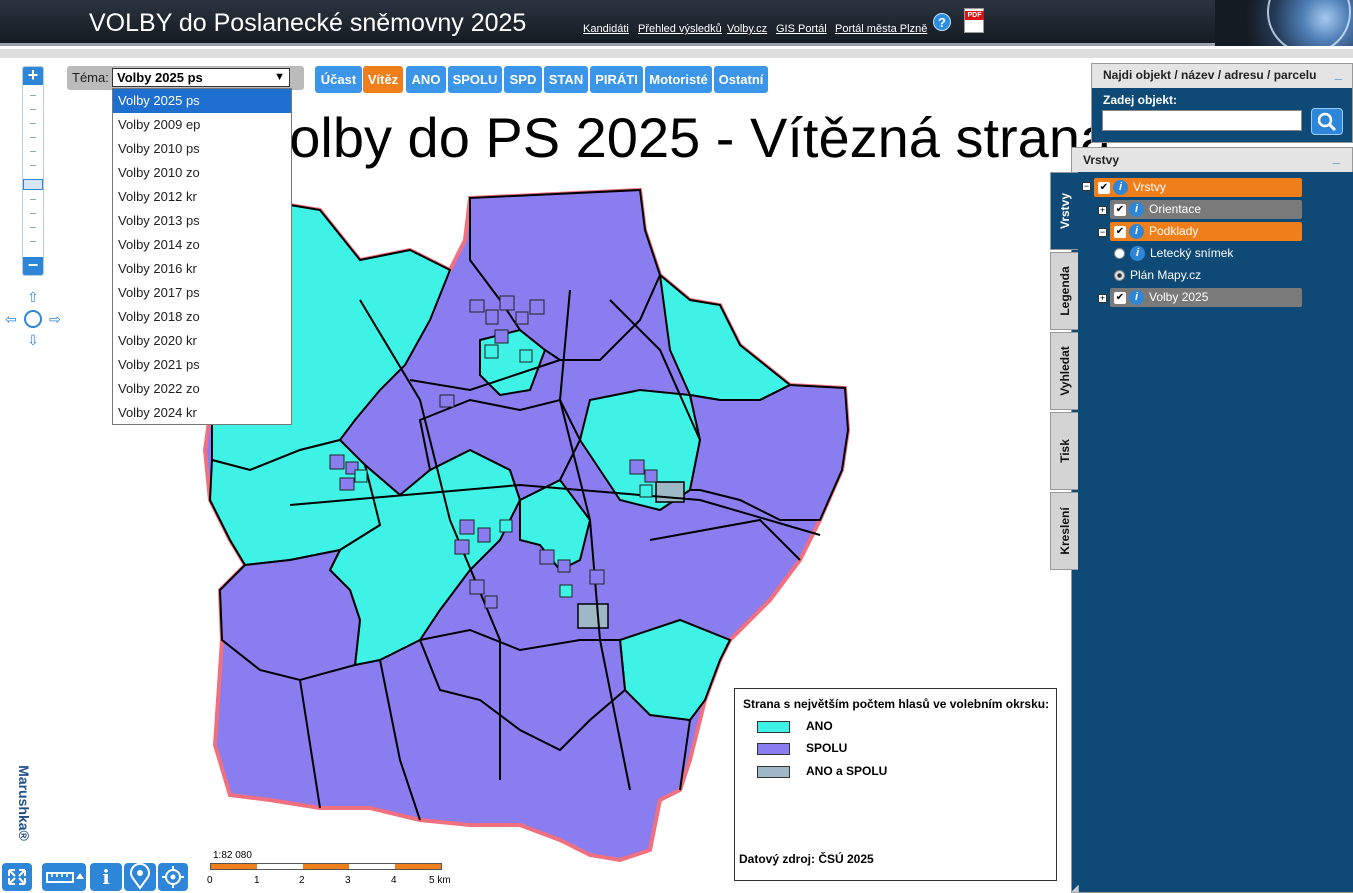  I want to click on tree-label: Letecký snímek, so click(1192, 253).